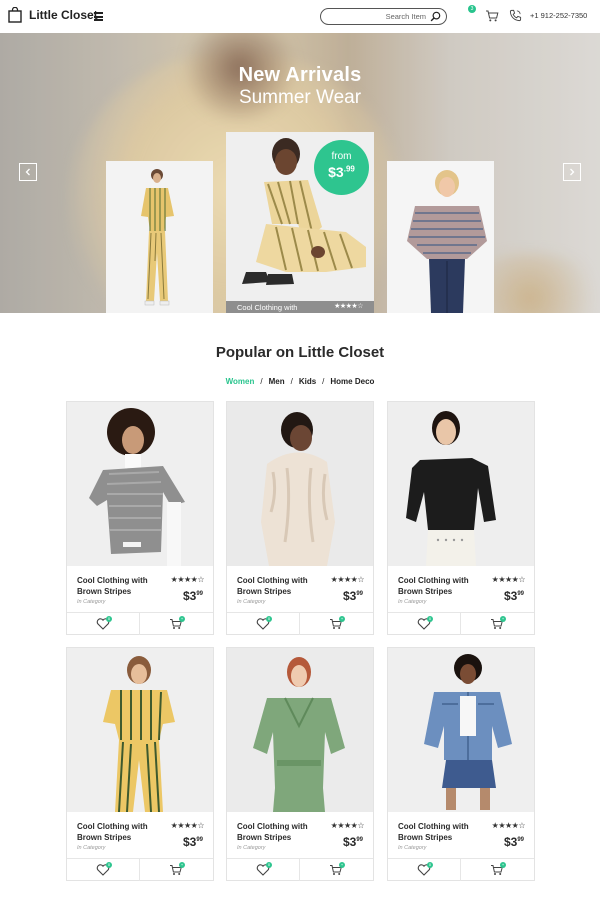 This screenshot has height=900, width=600. Describe the element at coordinates (352, 381) in the screenshot. I see `filter-home-deco: Home Deco` at that location.